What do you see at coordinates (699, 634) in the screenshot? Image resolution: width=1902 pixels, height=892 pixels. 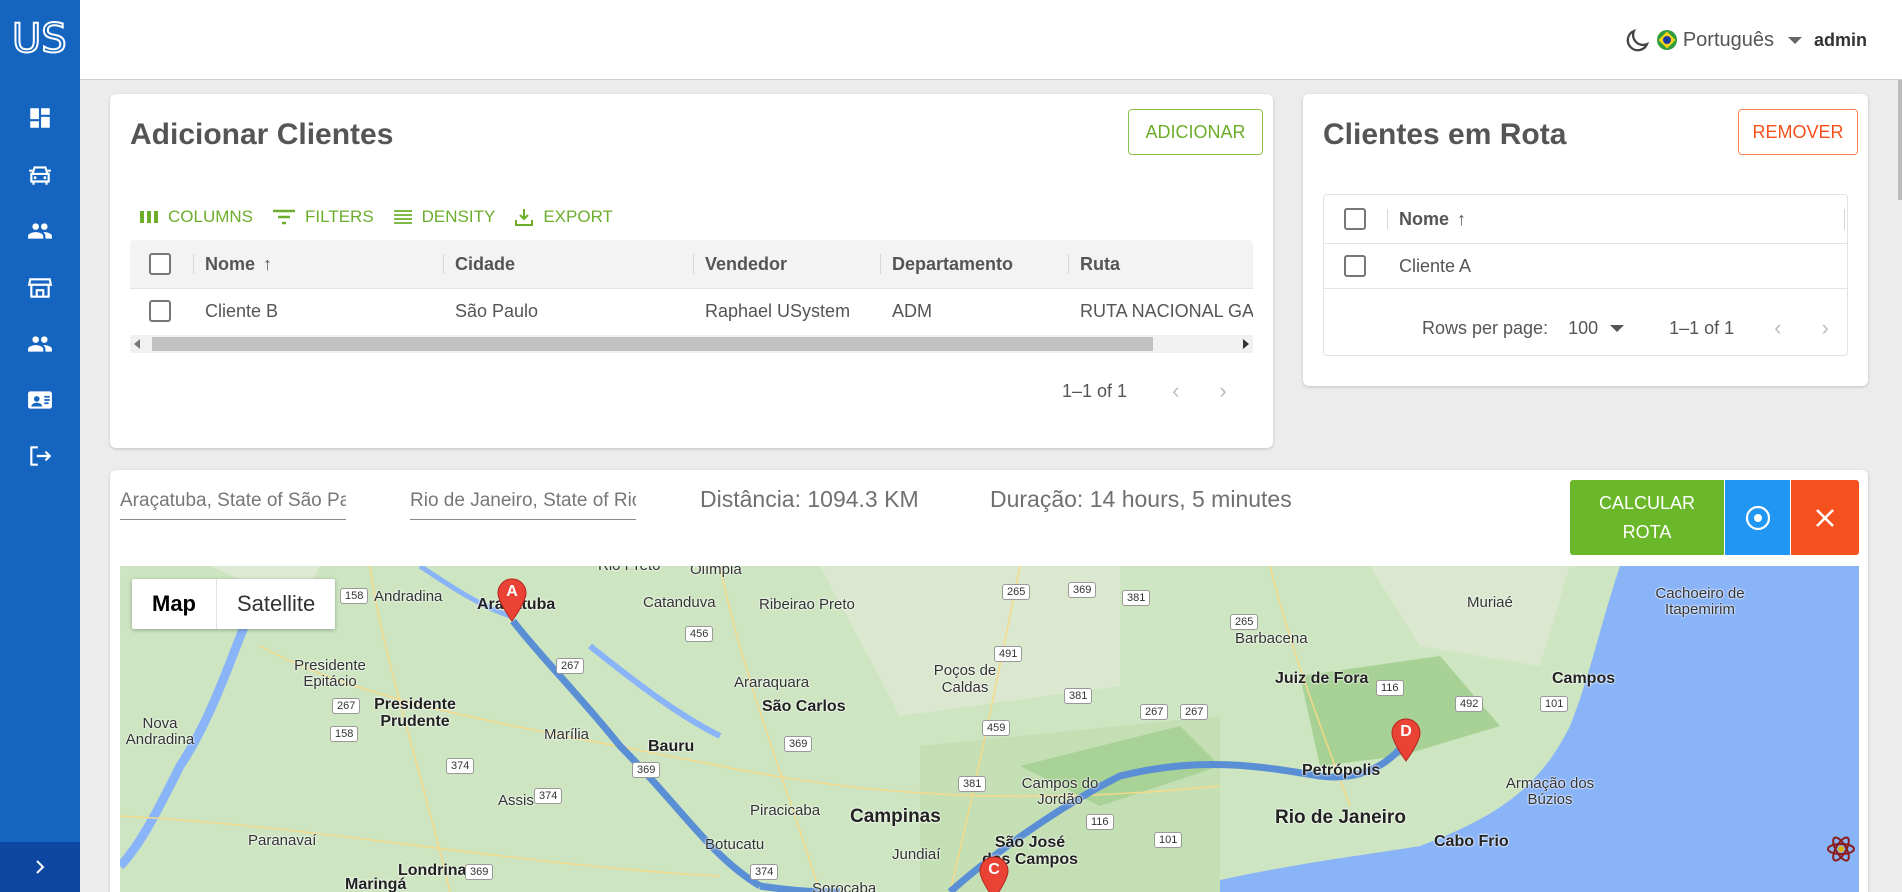 I see `road-shield: 456` at bounding box center [699, 634].